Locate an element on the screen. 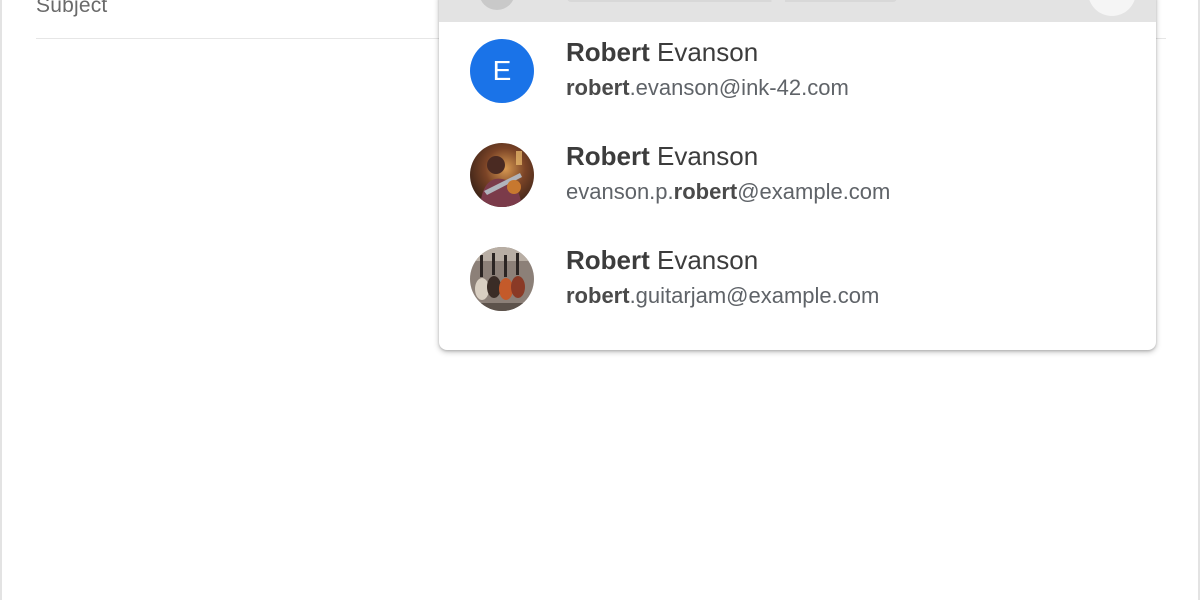 This screenshot has width=1200, height=600. contact-email: robert.guitarjam@example.com is located at coordinates (722, 296).